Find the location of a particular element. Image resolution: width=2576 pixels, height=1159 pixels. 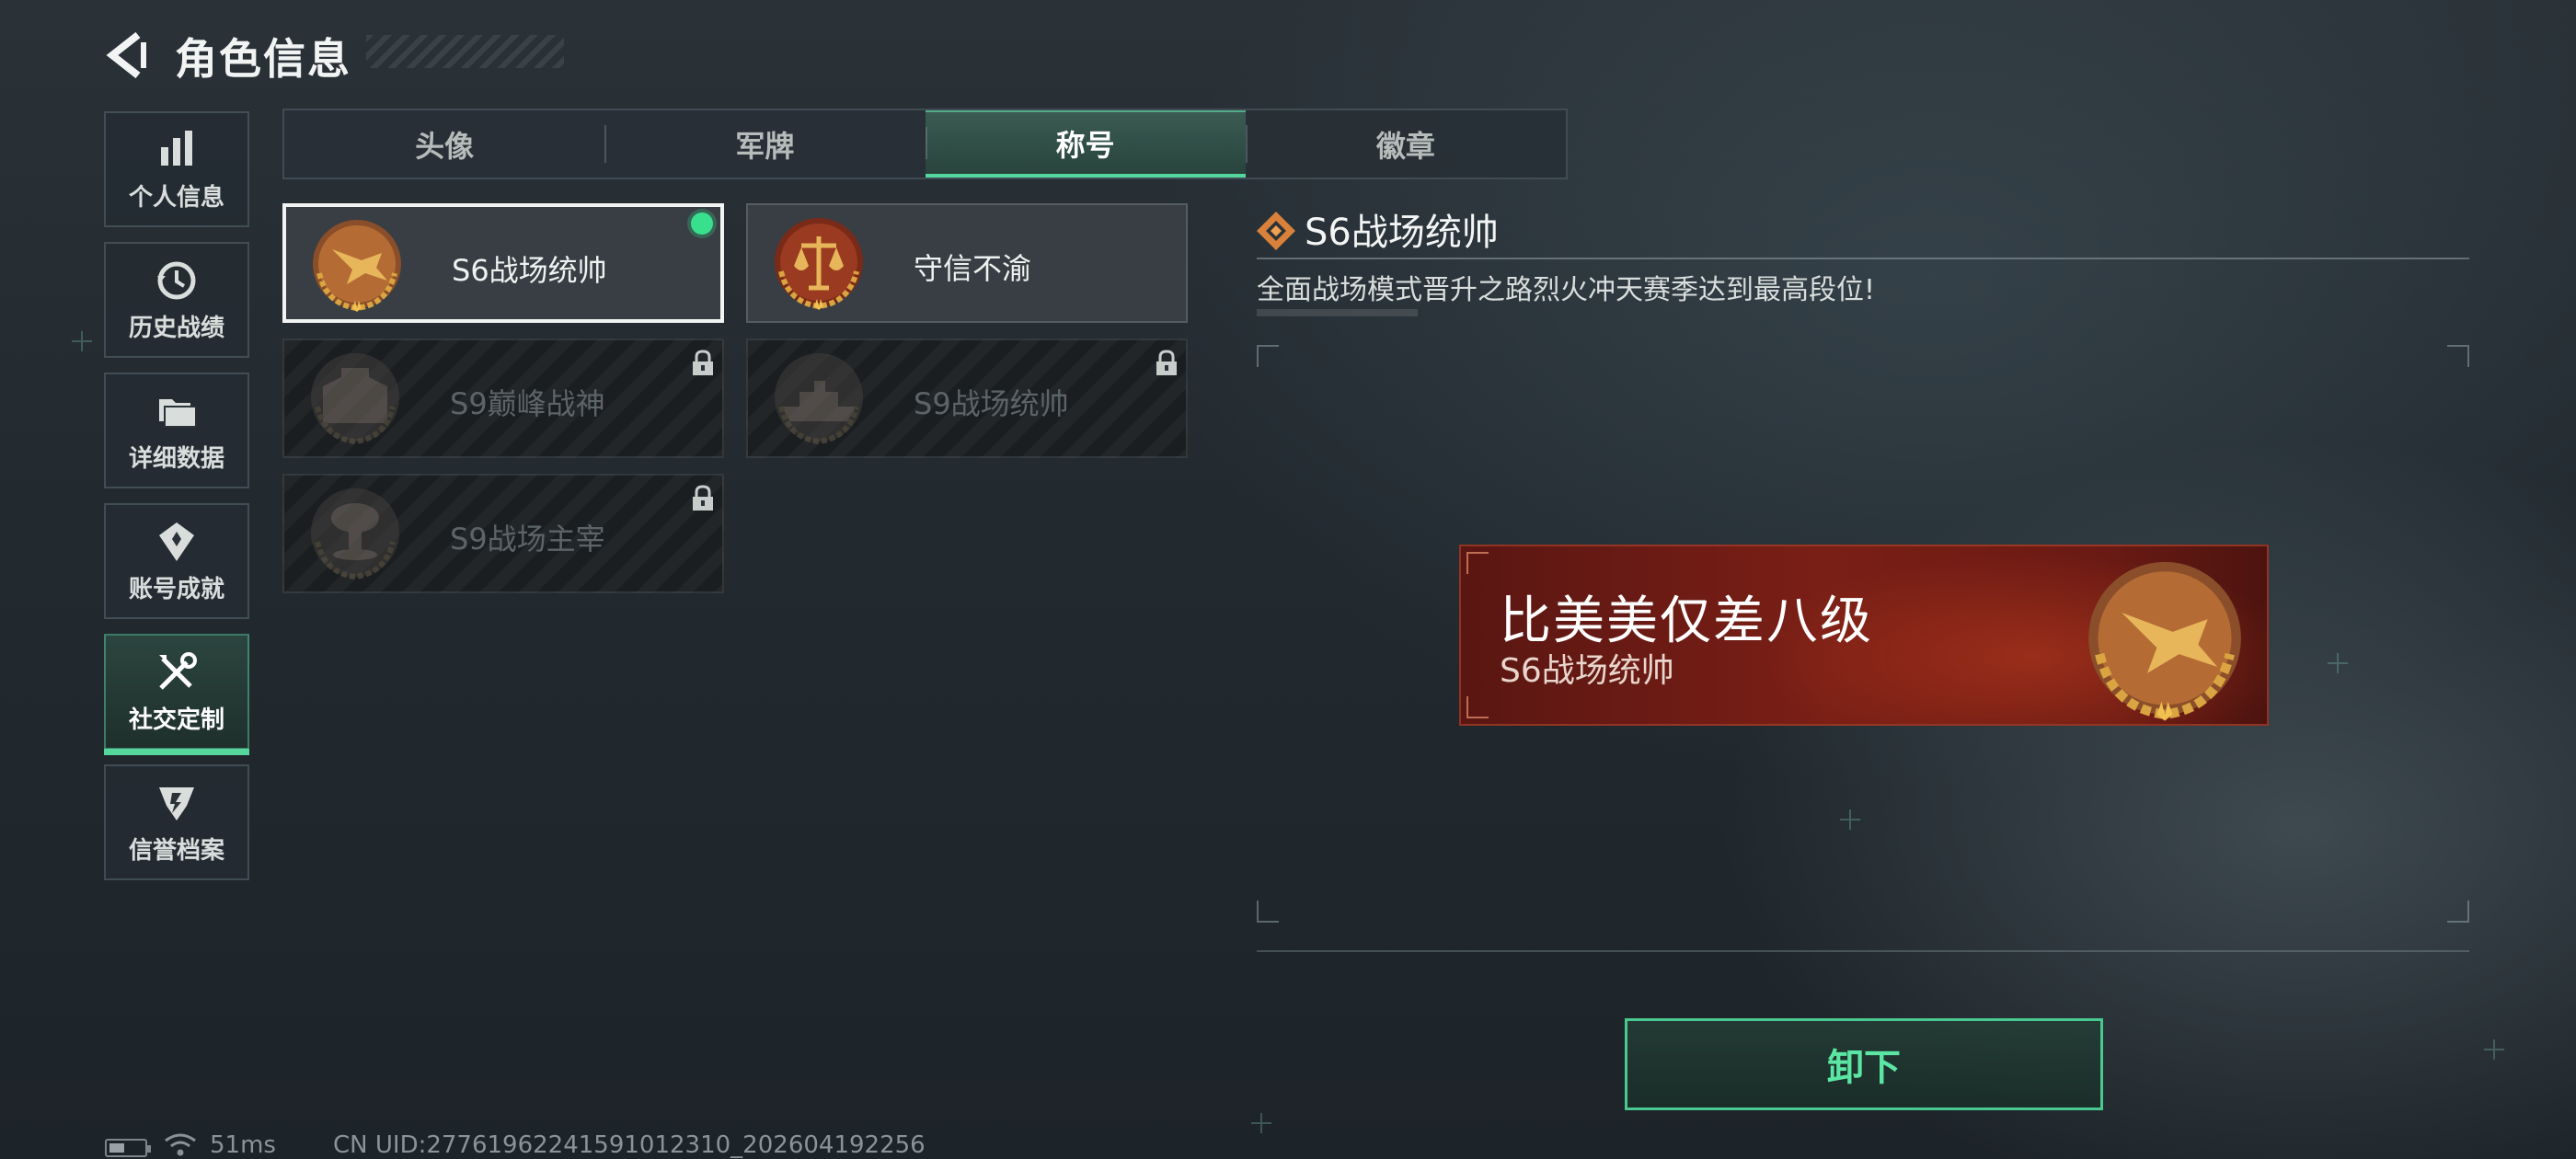

sidebar-item-history: 历史战绩 is located at coordinates (176, 300).